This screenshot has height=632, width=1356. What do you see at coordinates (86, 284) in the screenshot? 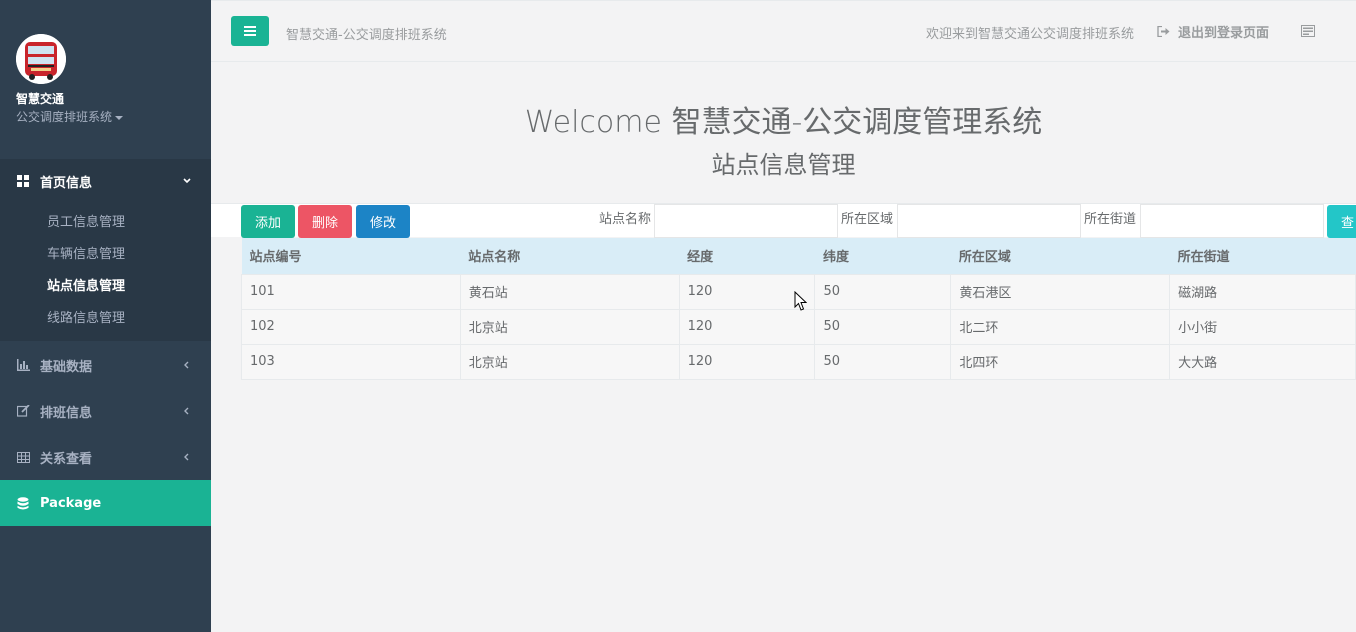
I see `sidebar-item-station: 站点信息管理` at bounding box center [86, 284].